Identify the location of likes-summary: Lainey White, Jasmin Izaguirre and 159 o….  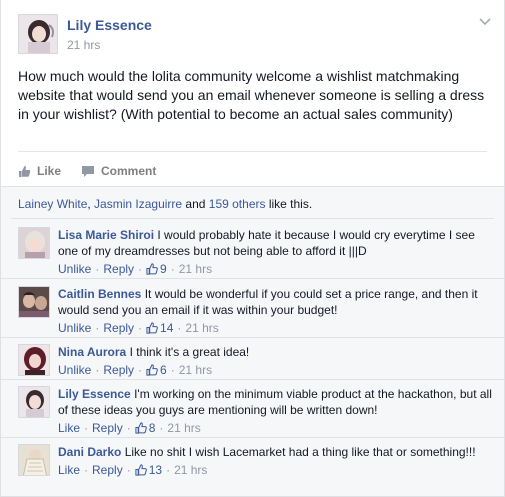
(165, 204).